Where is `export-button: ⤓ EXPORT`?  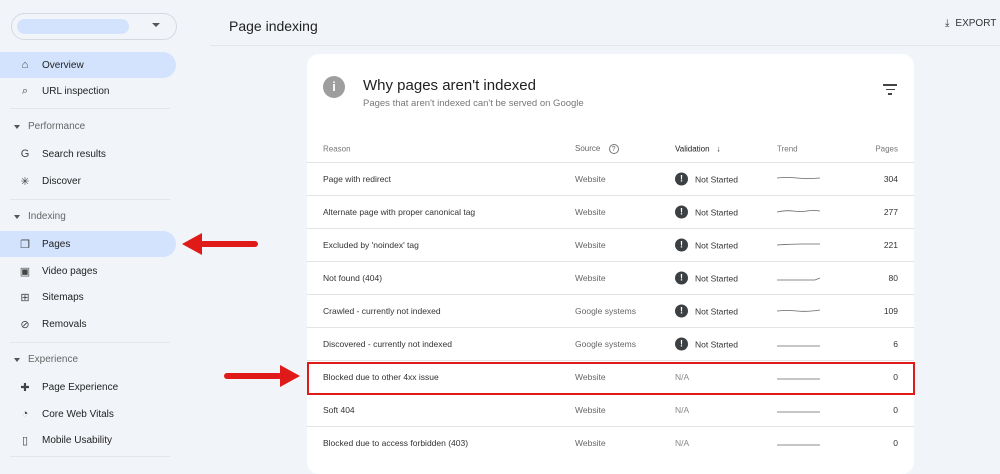 export-button: ⤓ EXPORT is located at coordinates (970, 23).